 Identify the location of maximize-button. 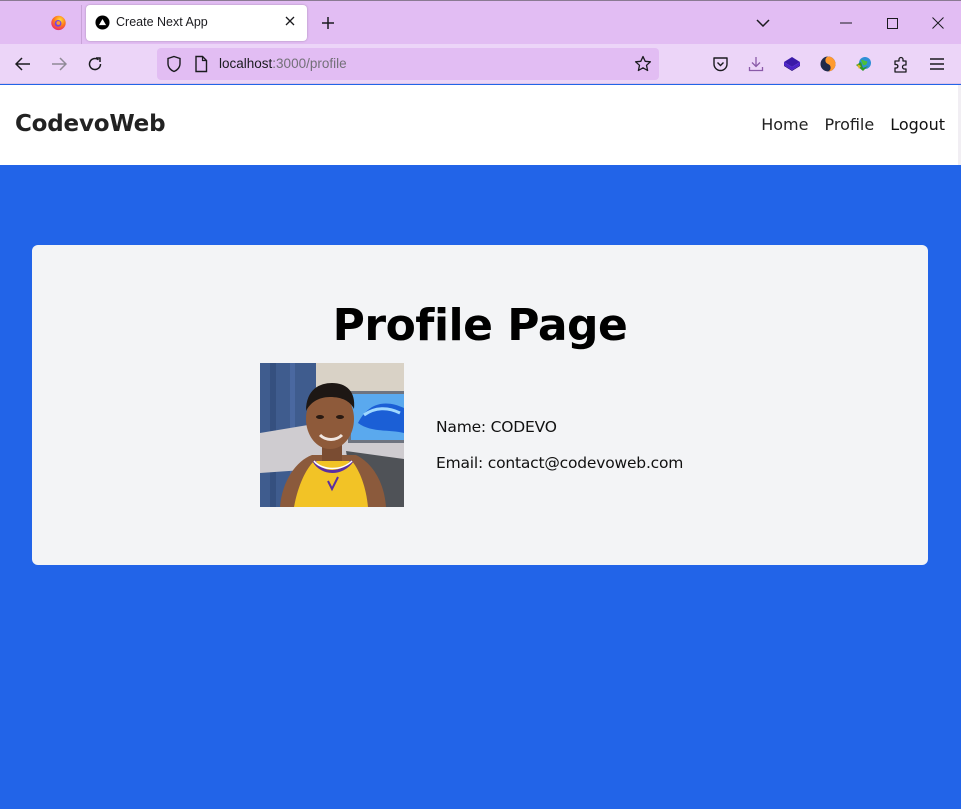
(892, 23).